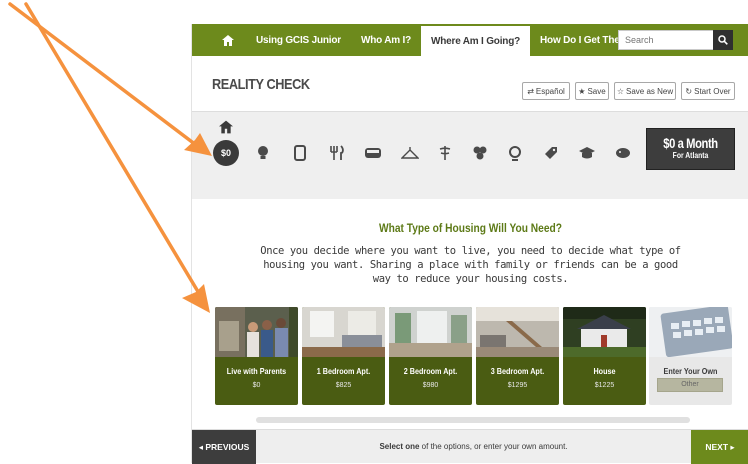 The image size is (748, 464). I want to click on calculator-photo, so click(690, 332).